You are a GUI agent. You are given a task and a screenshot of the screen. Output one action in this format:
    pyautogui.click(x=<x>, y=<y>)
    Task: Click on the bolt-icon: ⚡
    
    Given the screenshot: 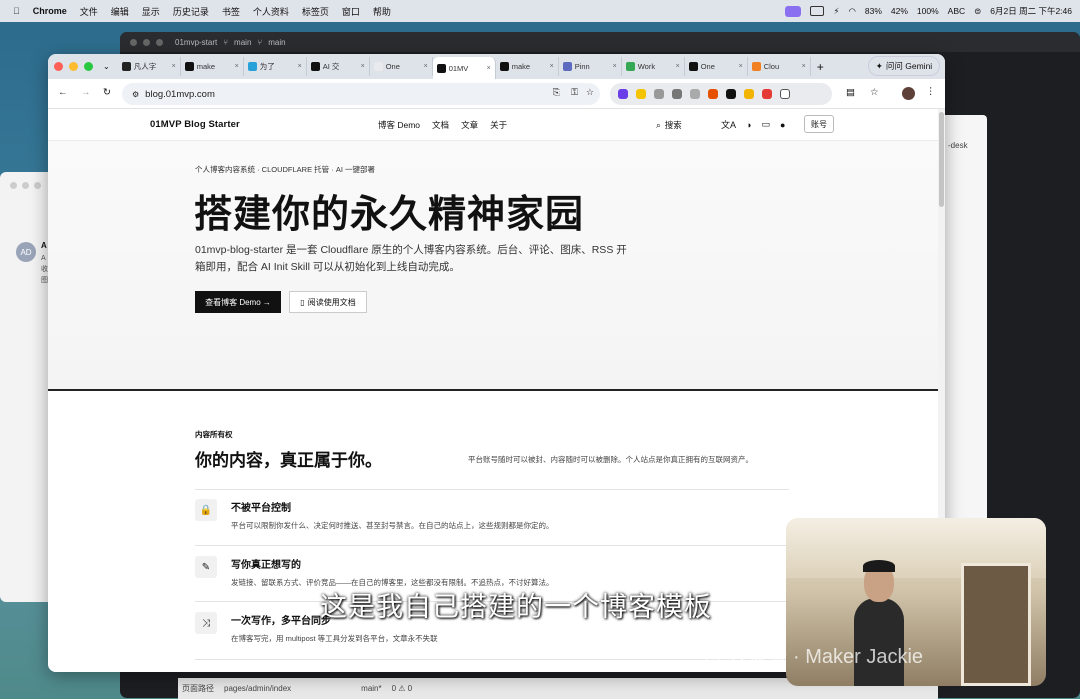 What is the action you would take?
    pyautogui.click(x=836, y=11)
    